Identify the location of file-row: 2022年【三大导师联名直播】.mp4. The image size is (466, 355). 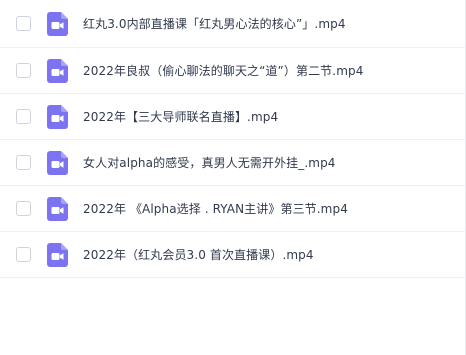
(232, 117).